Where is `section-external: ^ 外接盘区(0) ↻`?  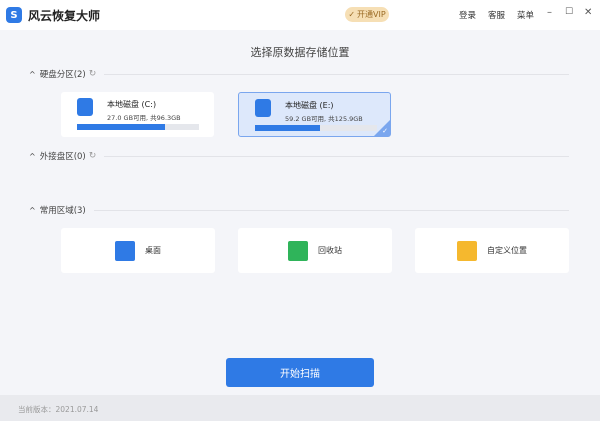 section-external: ^ 外接盘区(0) ↻ is located at coordinates (299, 156).